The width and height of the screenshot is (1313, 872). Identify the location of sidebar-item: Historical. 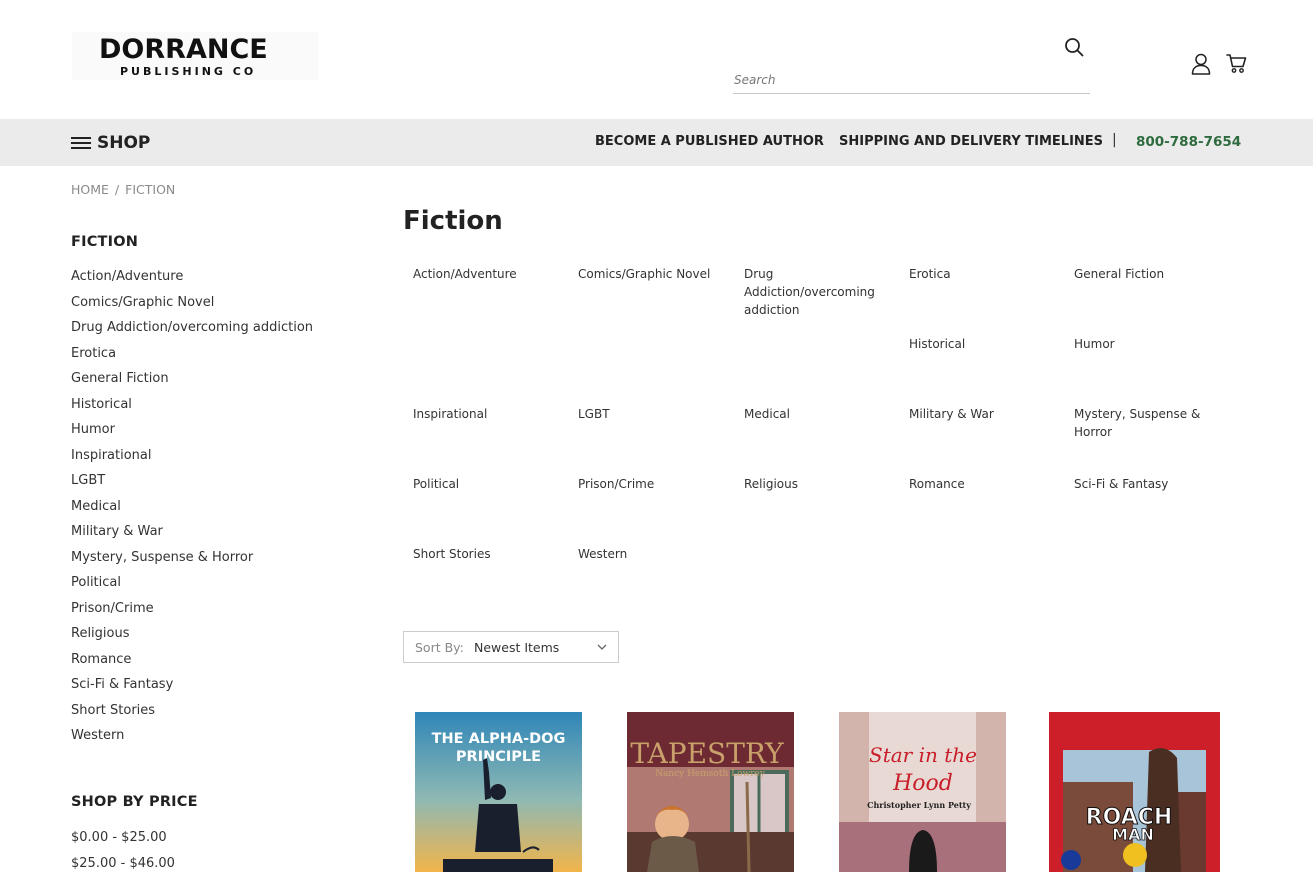
(192, 409).